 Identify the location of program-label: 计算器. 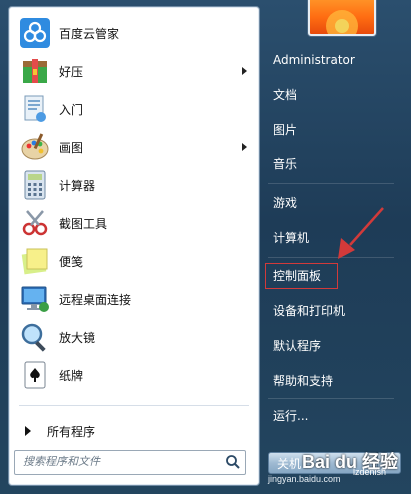
(77, 185).